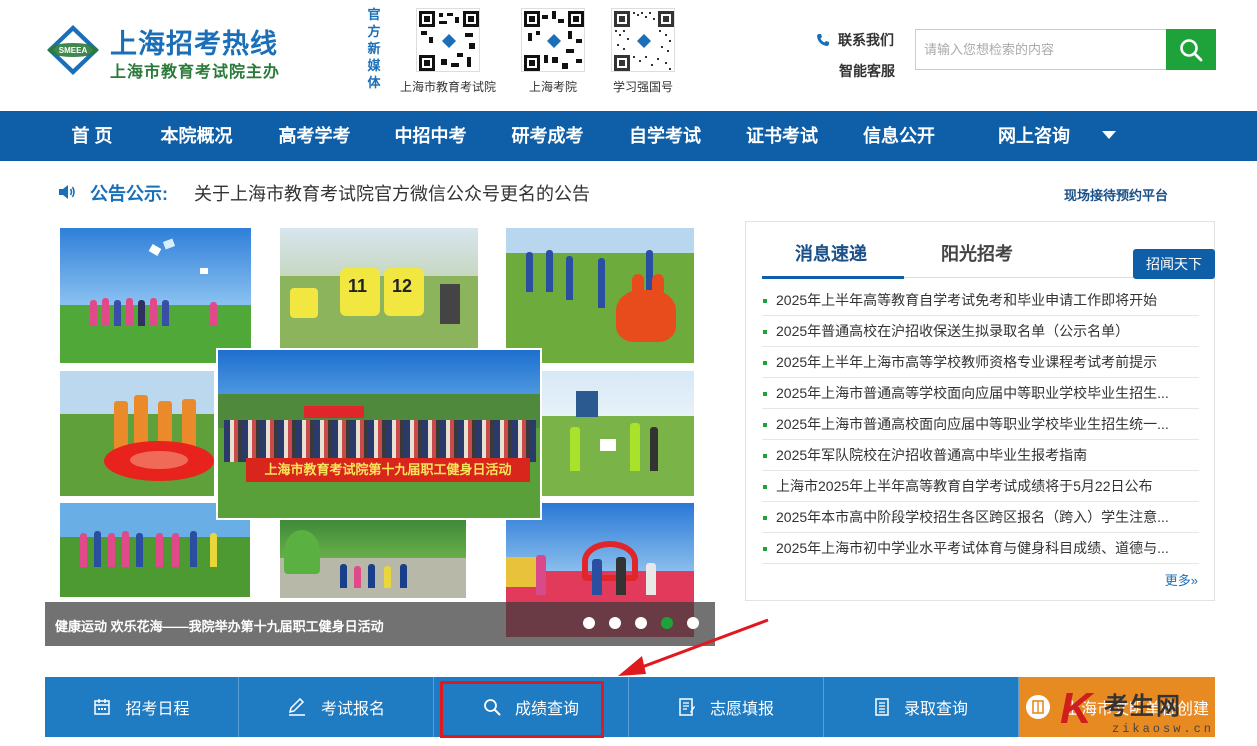 The height and width of the screenshot is (746, 1257). I want to click on slide-photo-group: 上海市教育考试院第十九届职工健身日活动, so click(379, 434).